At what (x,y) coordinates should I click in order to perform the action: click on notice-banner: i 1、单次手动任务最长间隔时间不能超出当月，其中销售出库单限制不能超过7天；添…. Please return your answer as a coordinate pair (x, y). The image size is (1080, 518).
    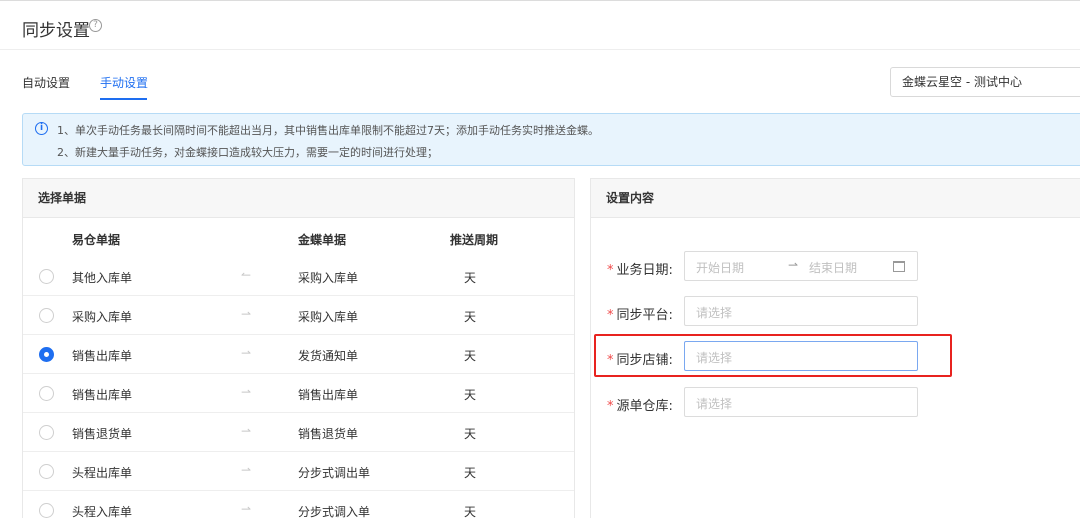
    Looking at the image, I should click on (551, 139).